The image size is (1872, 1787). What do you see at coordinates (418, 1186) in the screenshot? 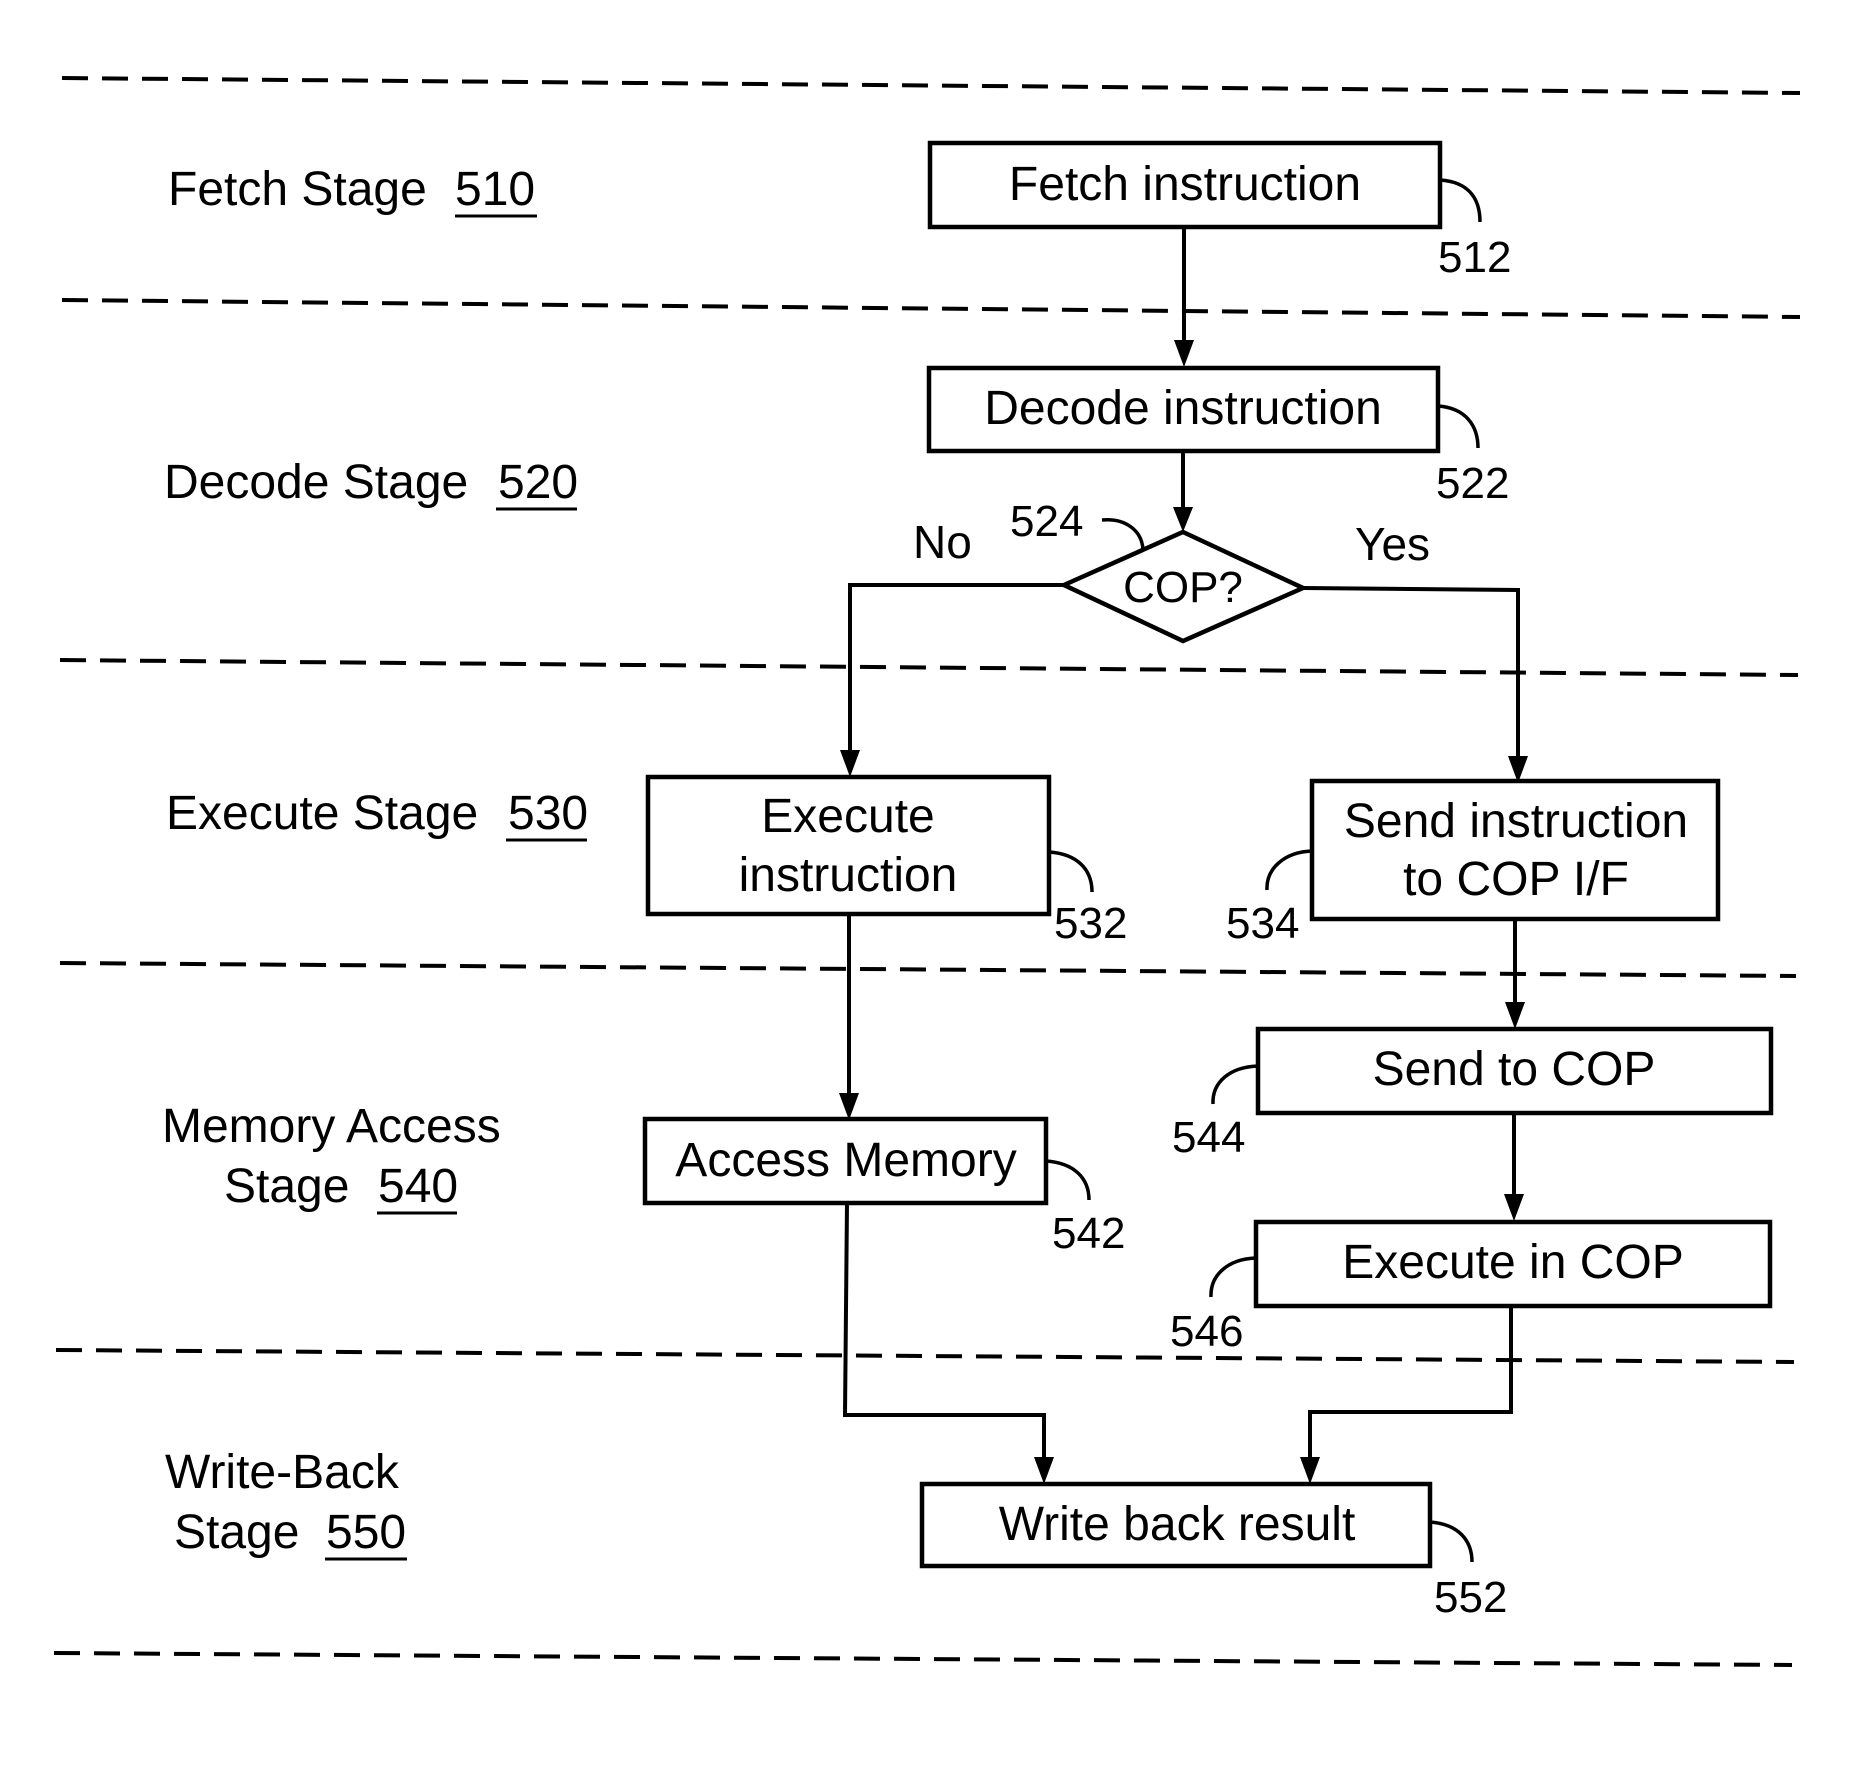
I see `stage-ref: 540` at bounding box center [418, 1186].